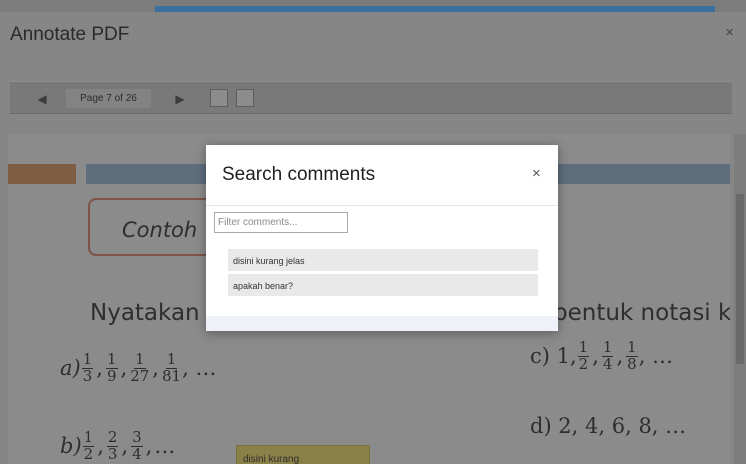  Describe the element at coordinates (641, 313) in the screenshot. I see `instruction-text-end: bentuk notasi ku` at that location.